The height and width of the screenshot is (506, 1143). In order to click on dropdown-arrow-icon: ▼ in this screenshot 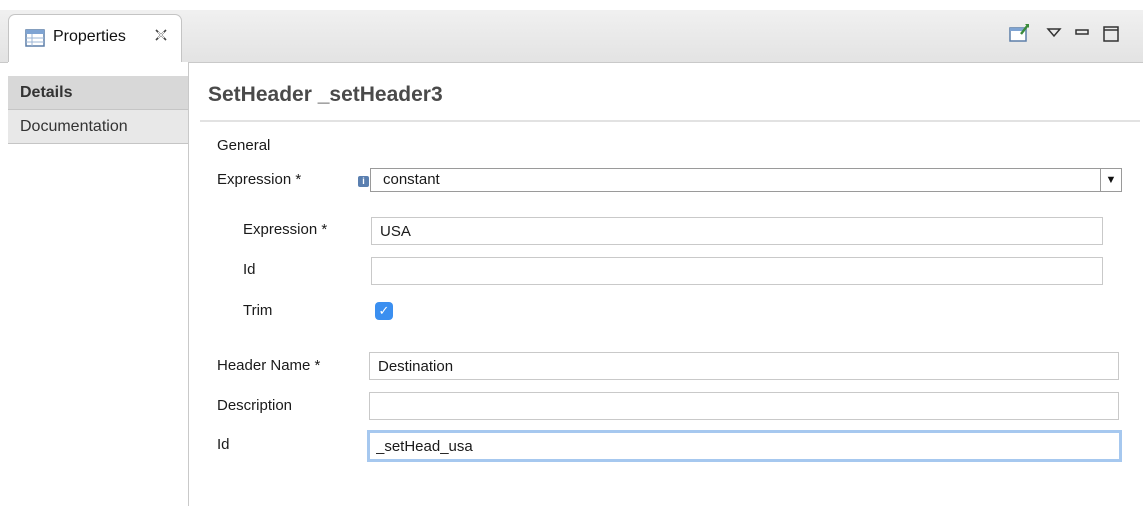, I will do `click(1110, 180)`.